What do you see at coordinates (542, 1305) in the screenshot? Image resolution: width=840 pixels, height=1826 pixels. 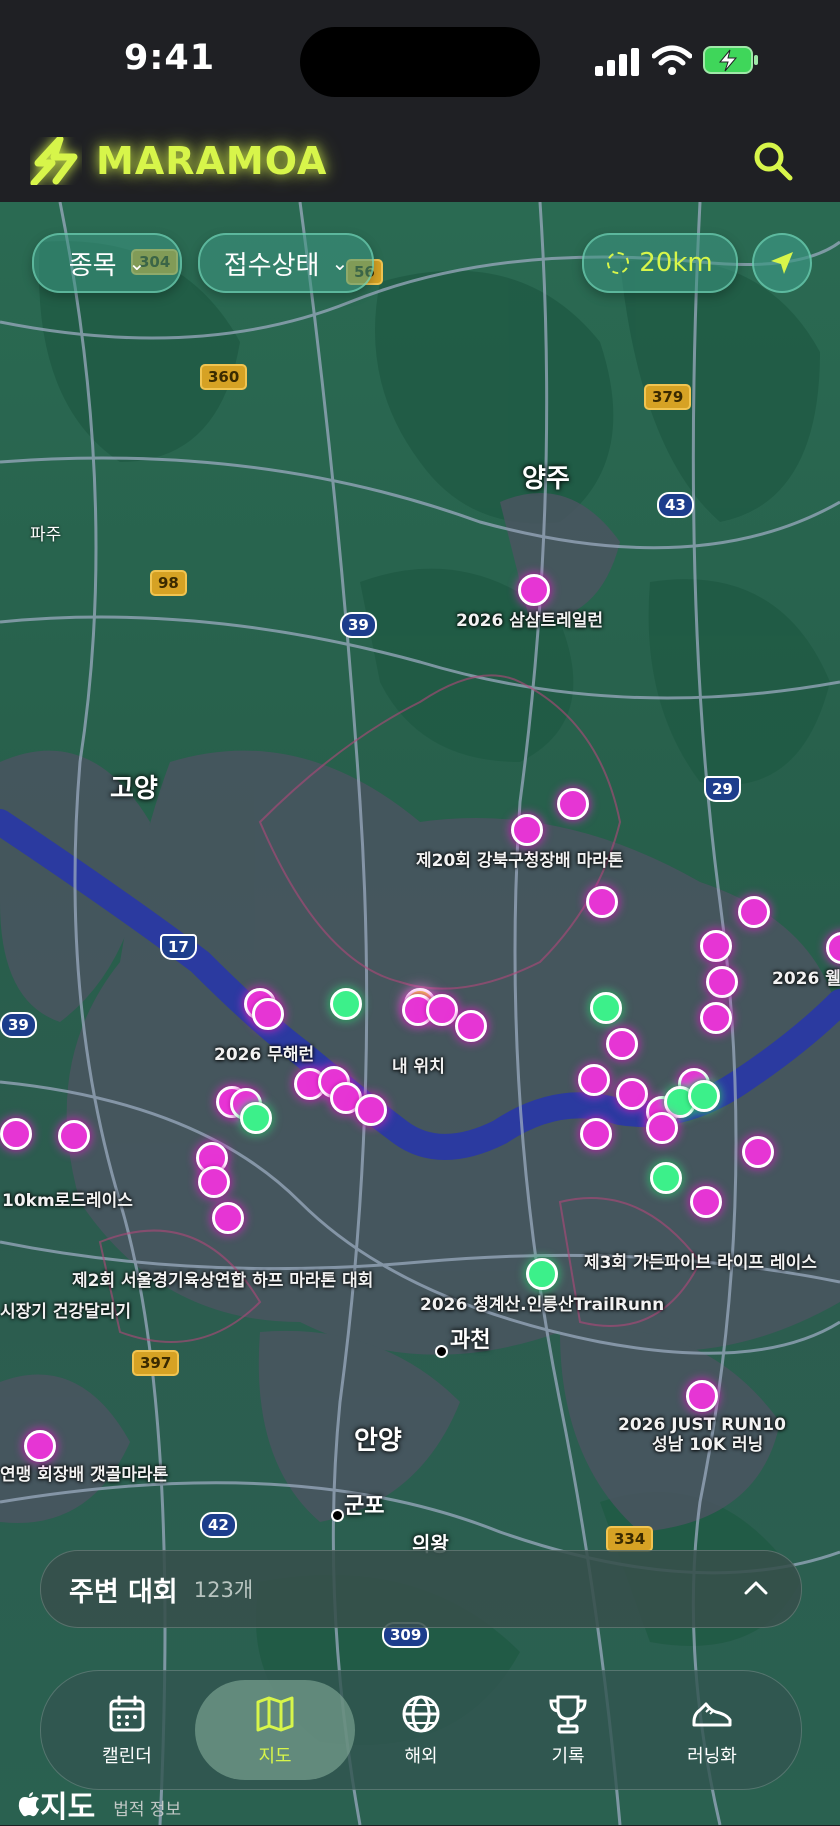 I see `event-label: 2026 청계산.인릉산TrailRunn` at bounding box center [542, 1305].